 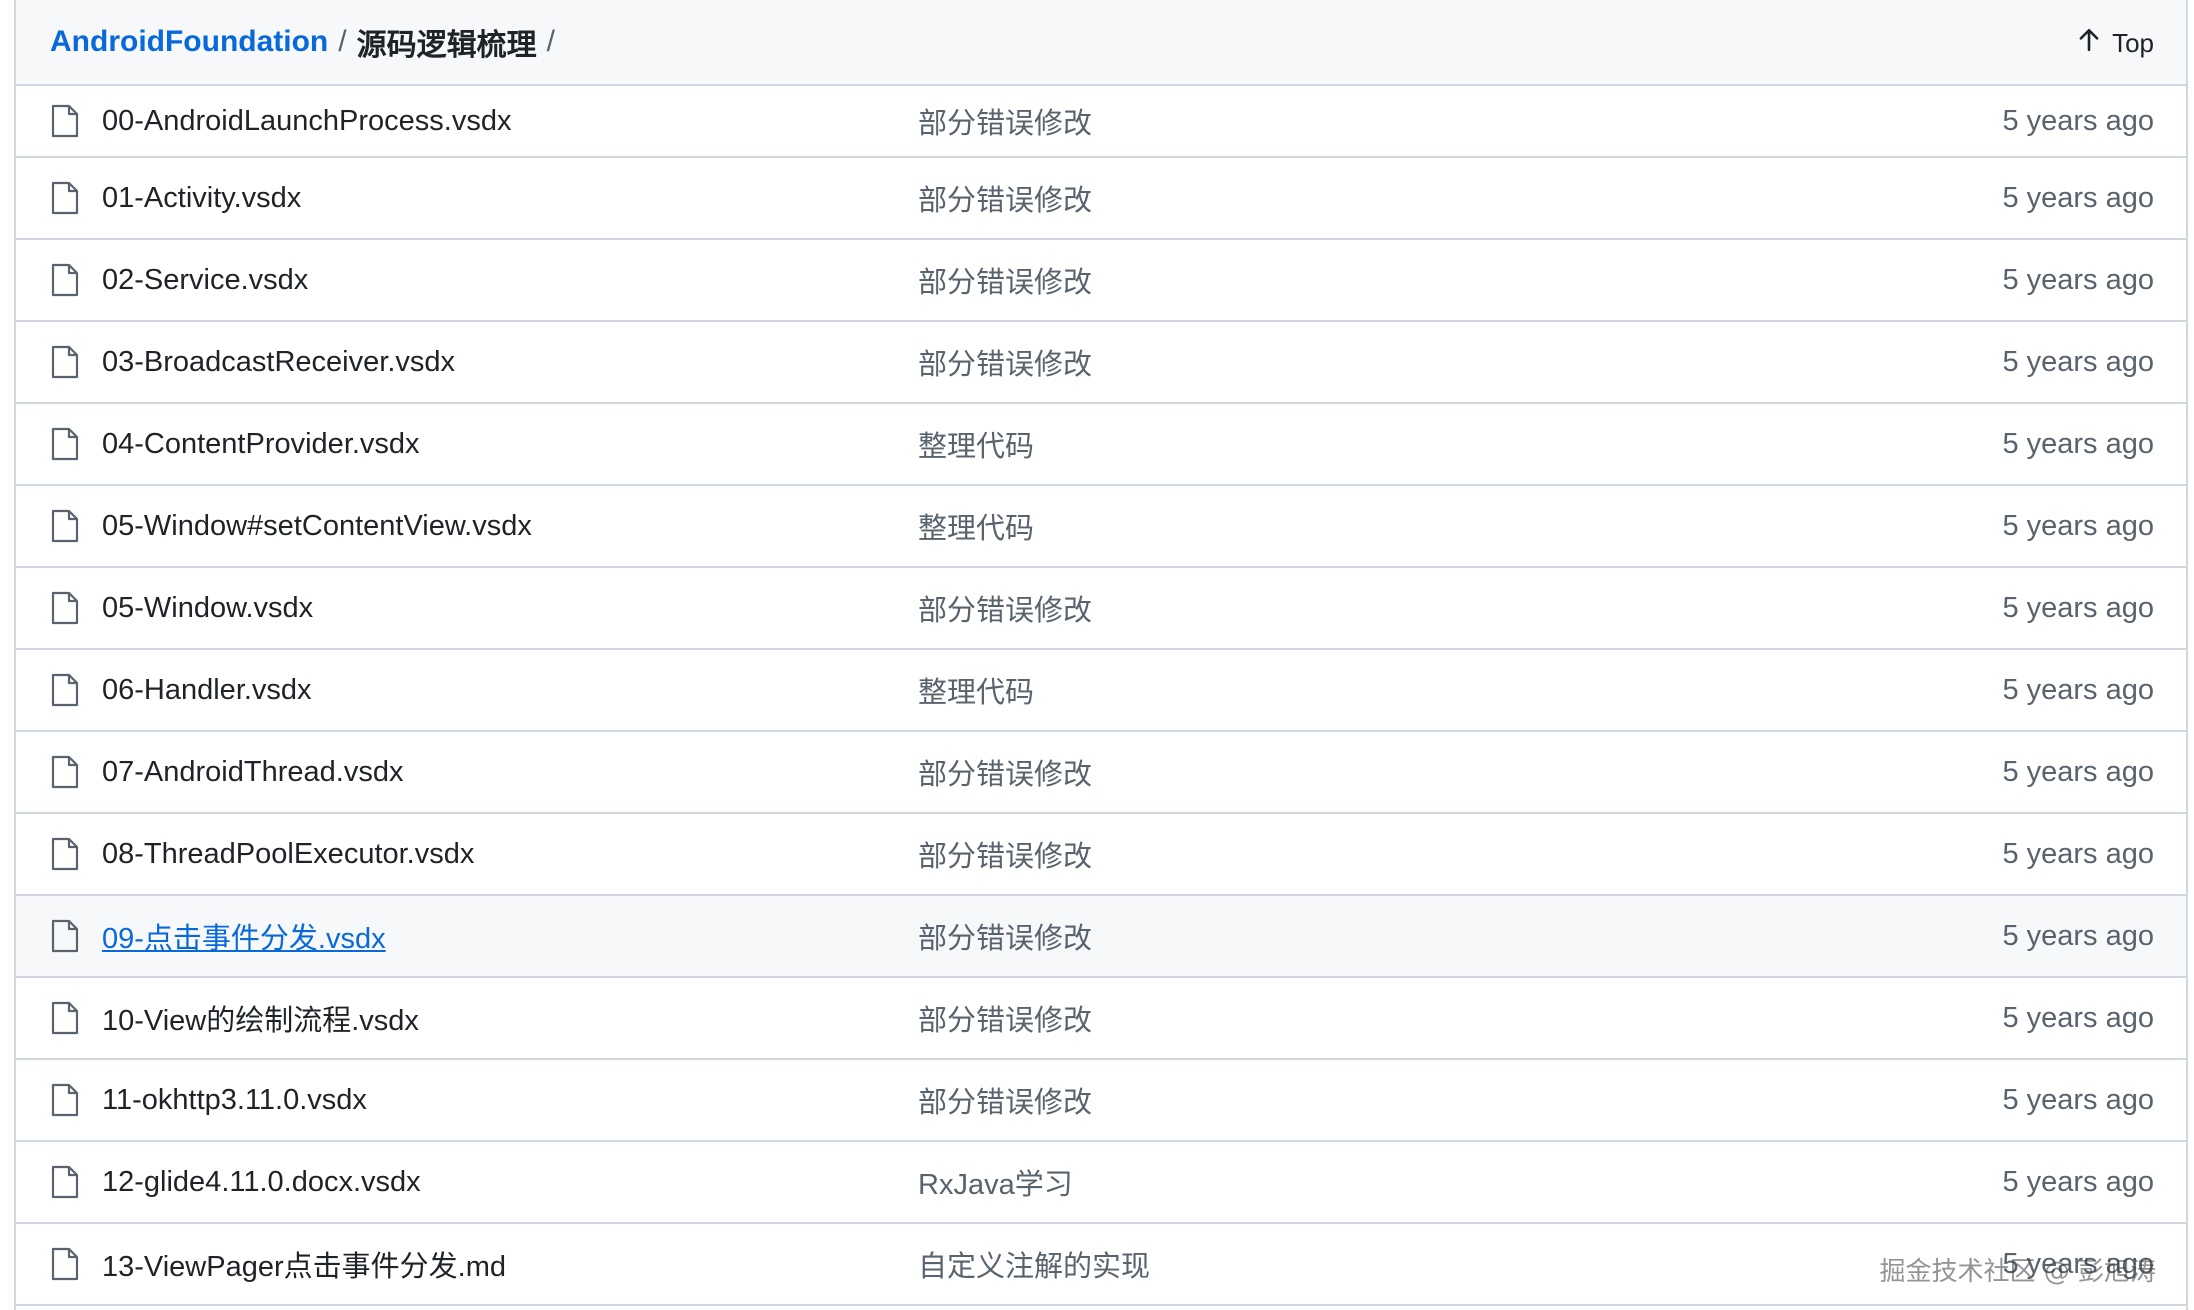 What do you see at coordinates (2017, 1272) in the screenshot?
I see `watermark: 掘金技术社区 @ 彭旭涛` at bounding box center [2017, 1272].